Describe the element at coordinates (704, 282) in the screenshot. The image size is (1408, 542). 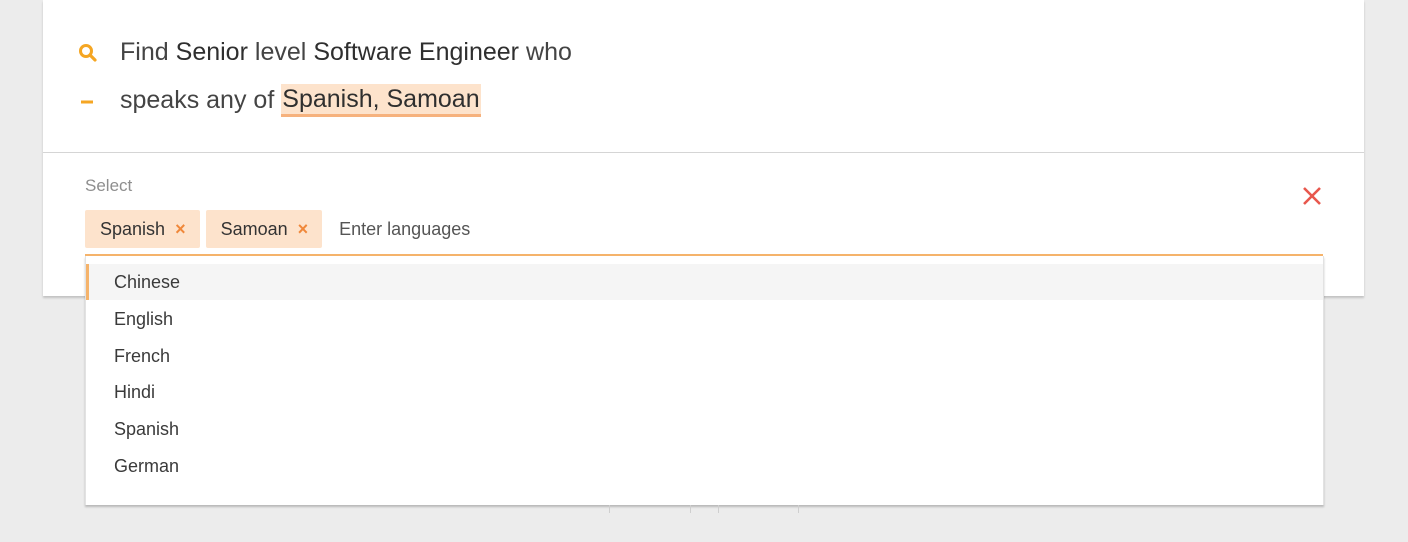
I see `dropdown-option-chinese: Chinese` at that location.